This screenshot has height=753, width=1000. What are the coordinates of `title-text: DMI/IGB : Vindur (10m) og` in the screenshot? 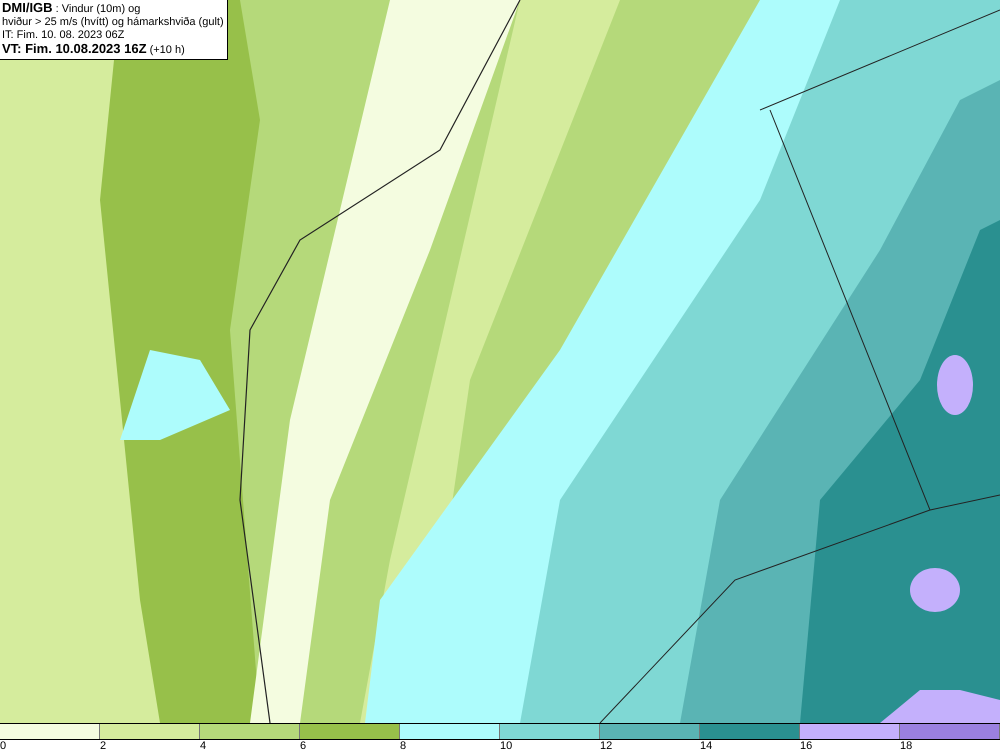 It's located at (72, 8).